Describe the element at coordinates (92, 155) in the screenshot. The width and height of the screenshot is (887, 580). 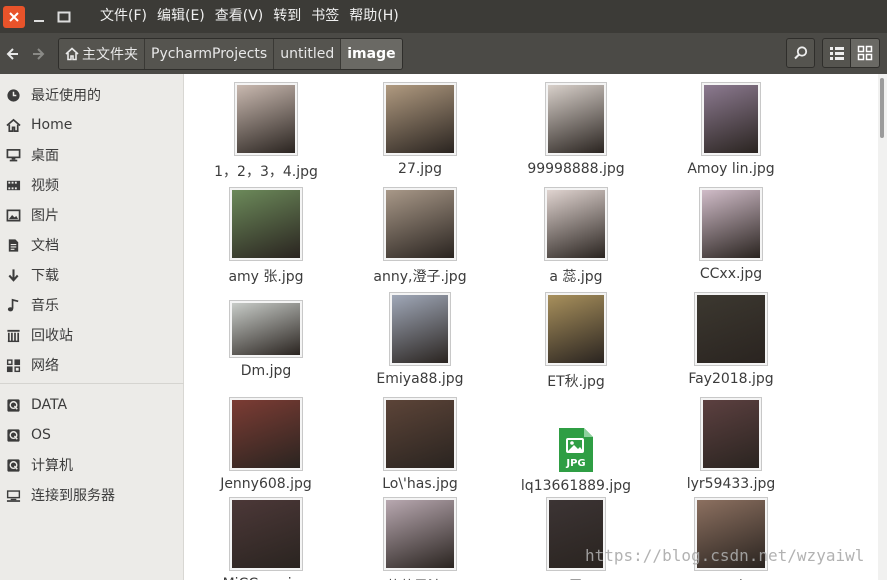
I see `sidebar-item-2: 桌面` at that location.